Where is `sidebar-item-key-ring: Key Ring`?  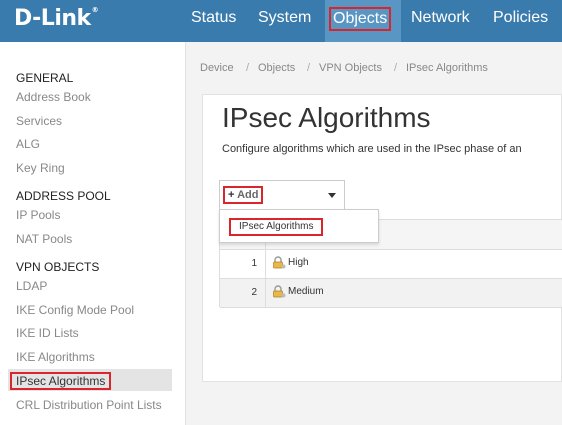
sidebar-item-key-ring: Key Ring is located at coordinates (40, 168).